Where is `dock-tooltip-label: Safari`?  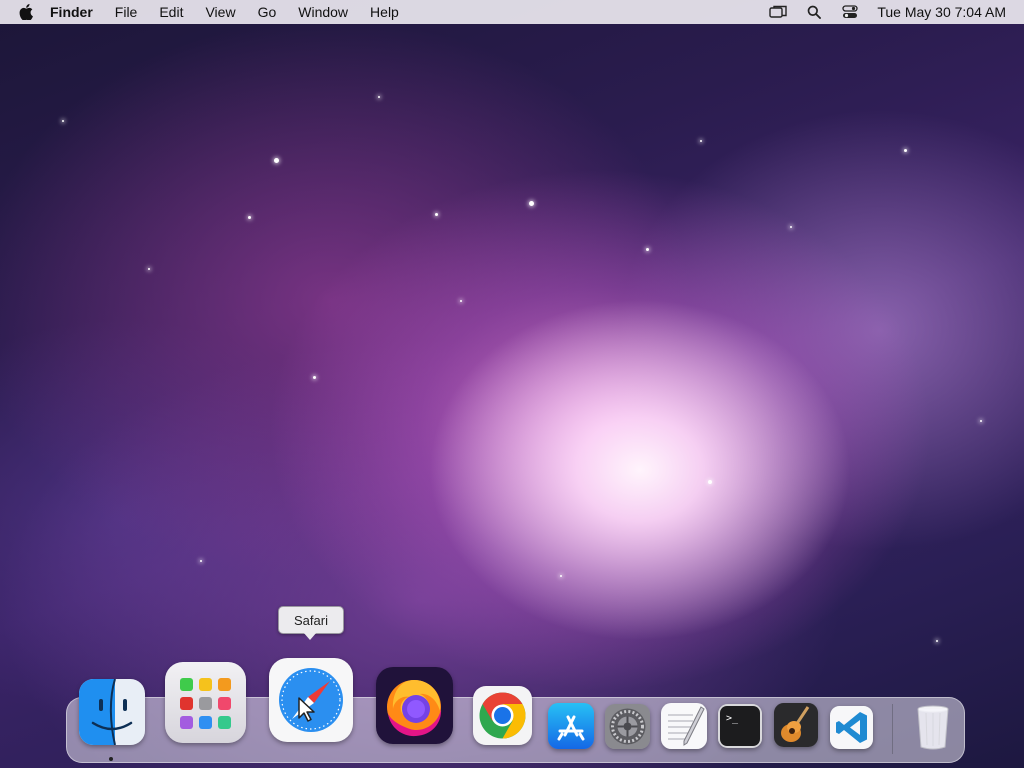 dock-tooltip-label: Safari is located at coordinates (311, 620).